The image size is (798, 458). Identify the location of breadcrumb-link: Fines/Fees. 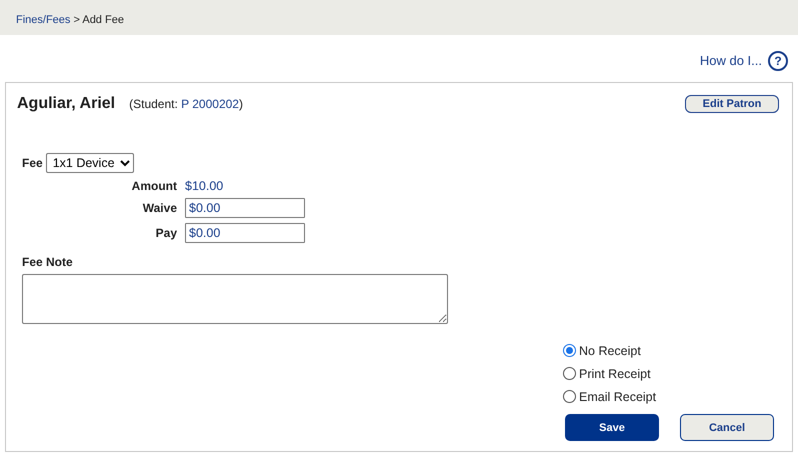
(43, 20).